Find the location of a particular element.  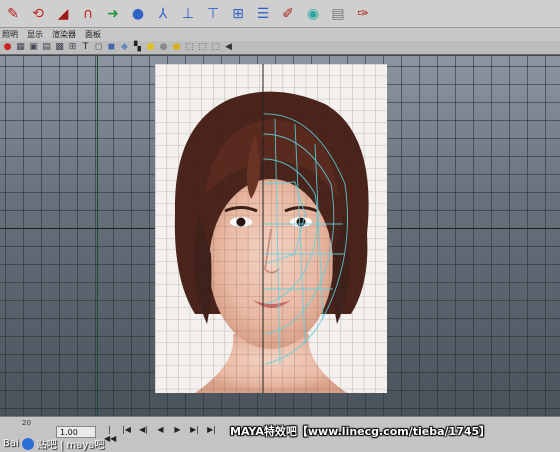

step-forward-frame-button: ▶| is located at coordinates (194, 434).